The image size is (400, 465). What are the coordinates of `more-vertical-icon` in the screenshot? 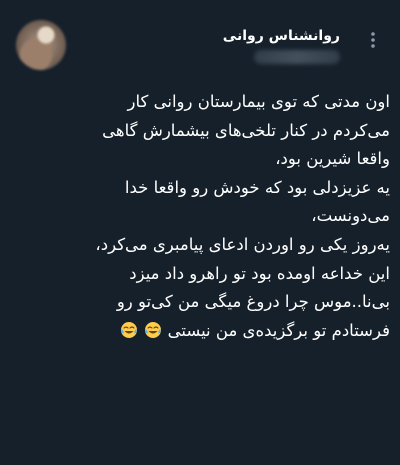 It's located at (373, 40).